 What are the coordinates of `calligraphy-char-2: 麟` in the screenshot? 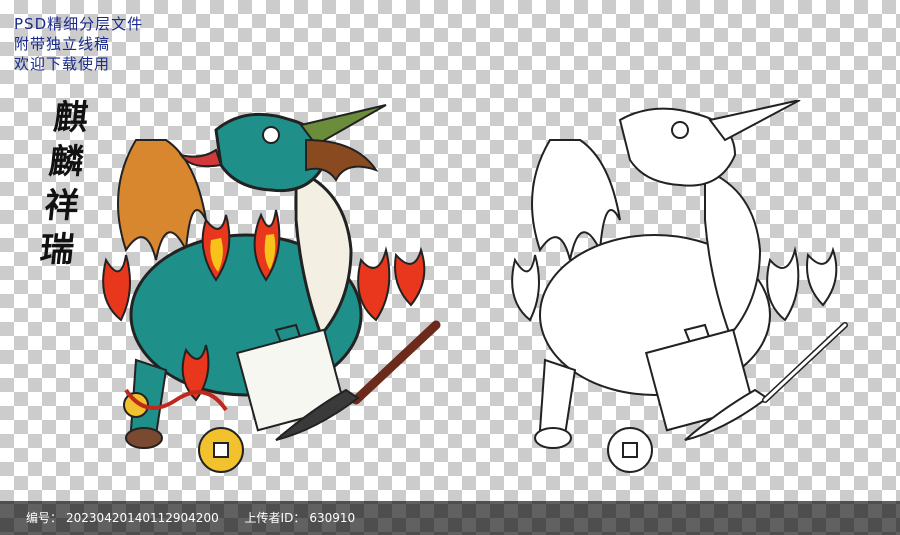 It's located at (66, 162).